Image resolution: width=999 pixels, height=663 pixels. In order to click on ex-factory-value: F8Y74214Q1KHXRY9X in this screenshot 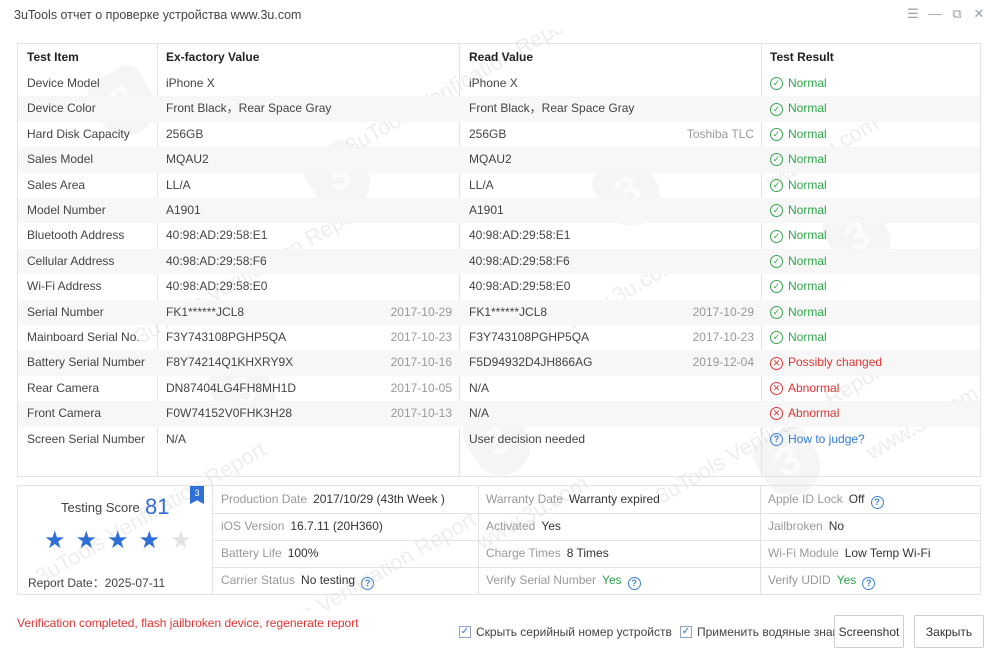, I will do `click(230, 362)`.